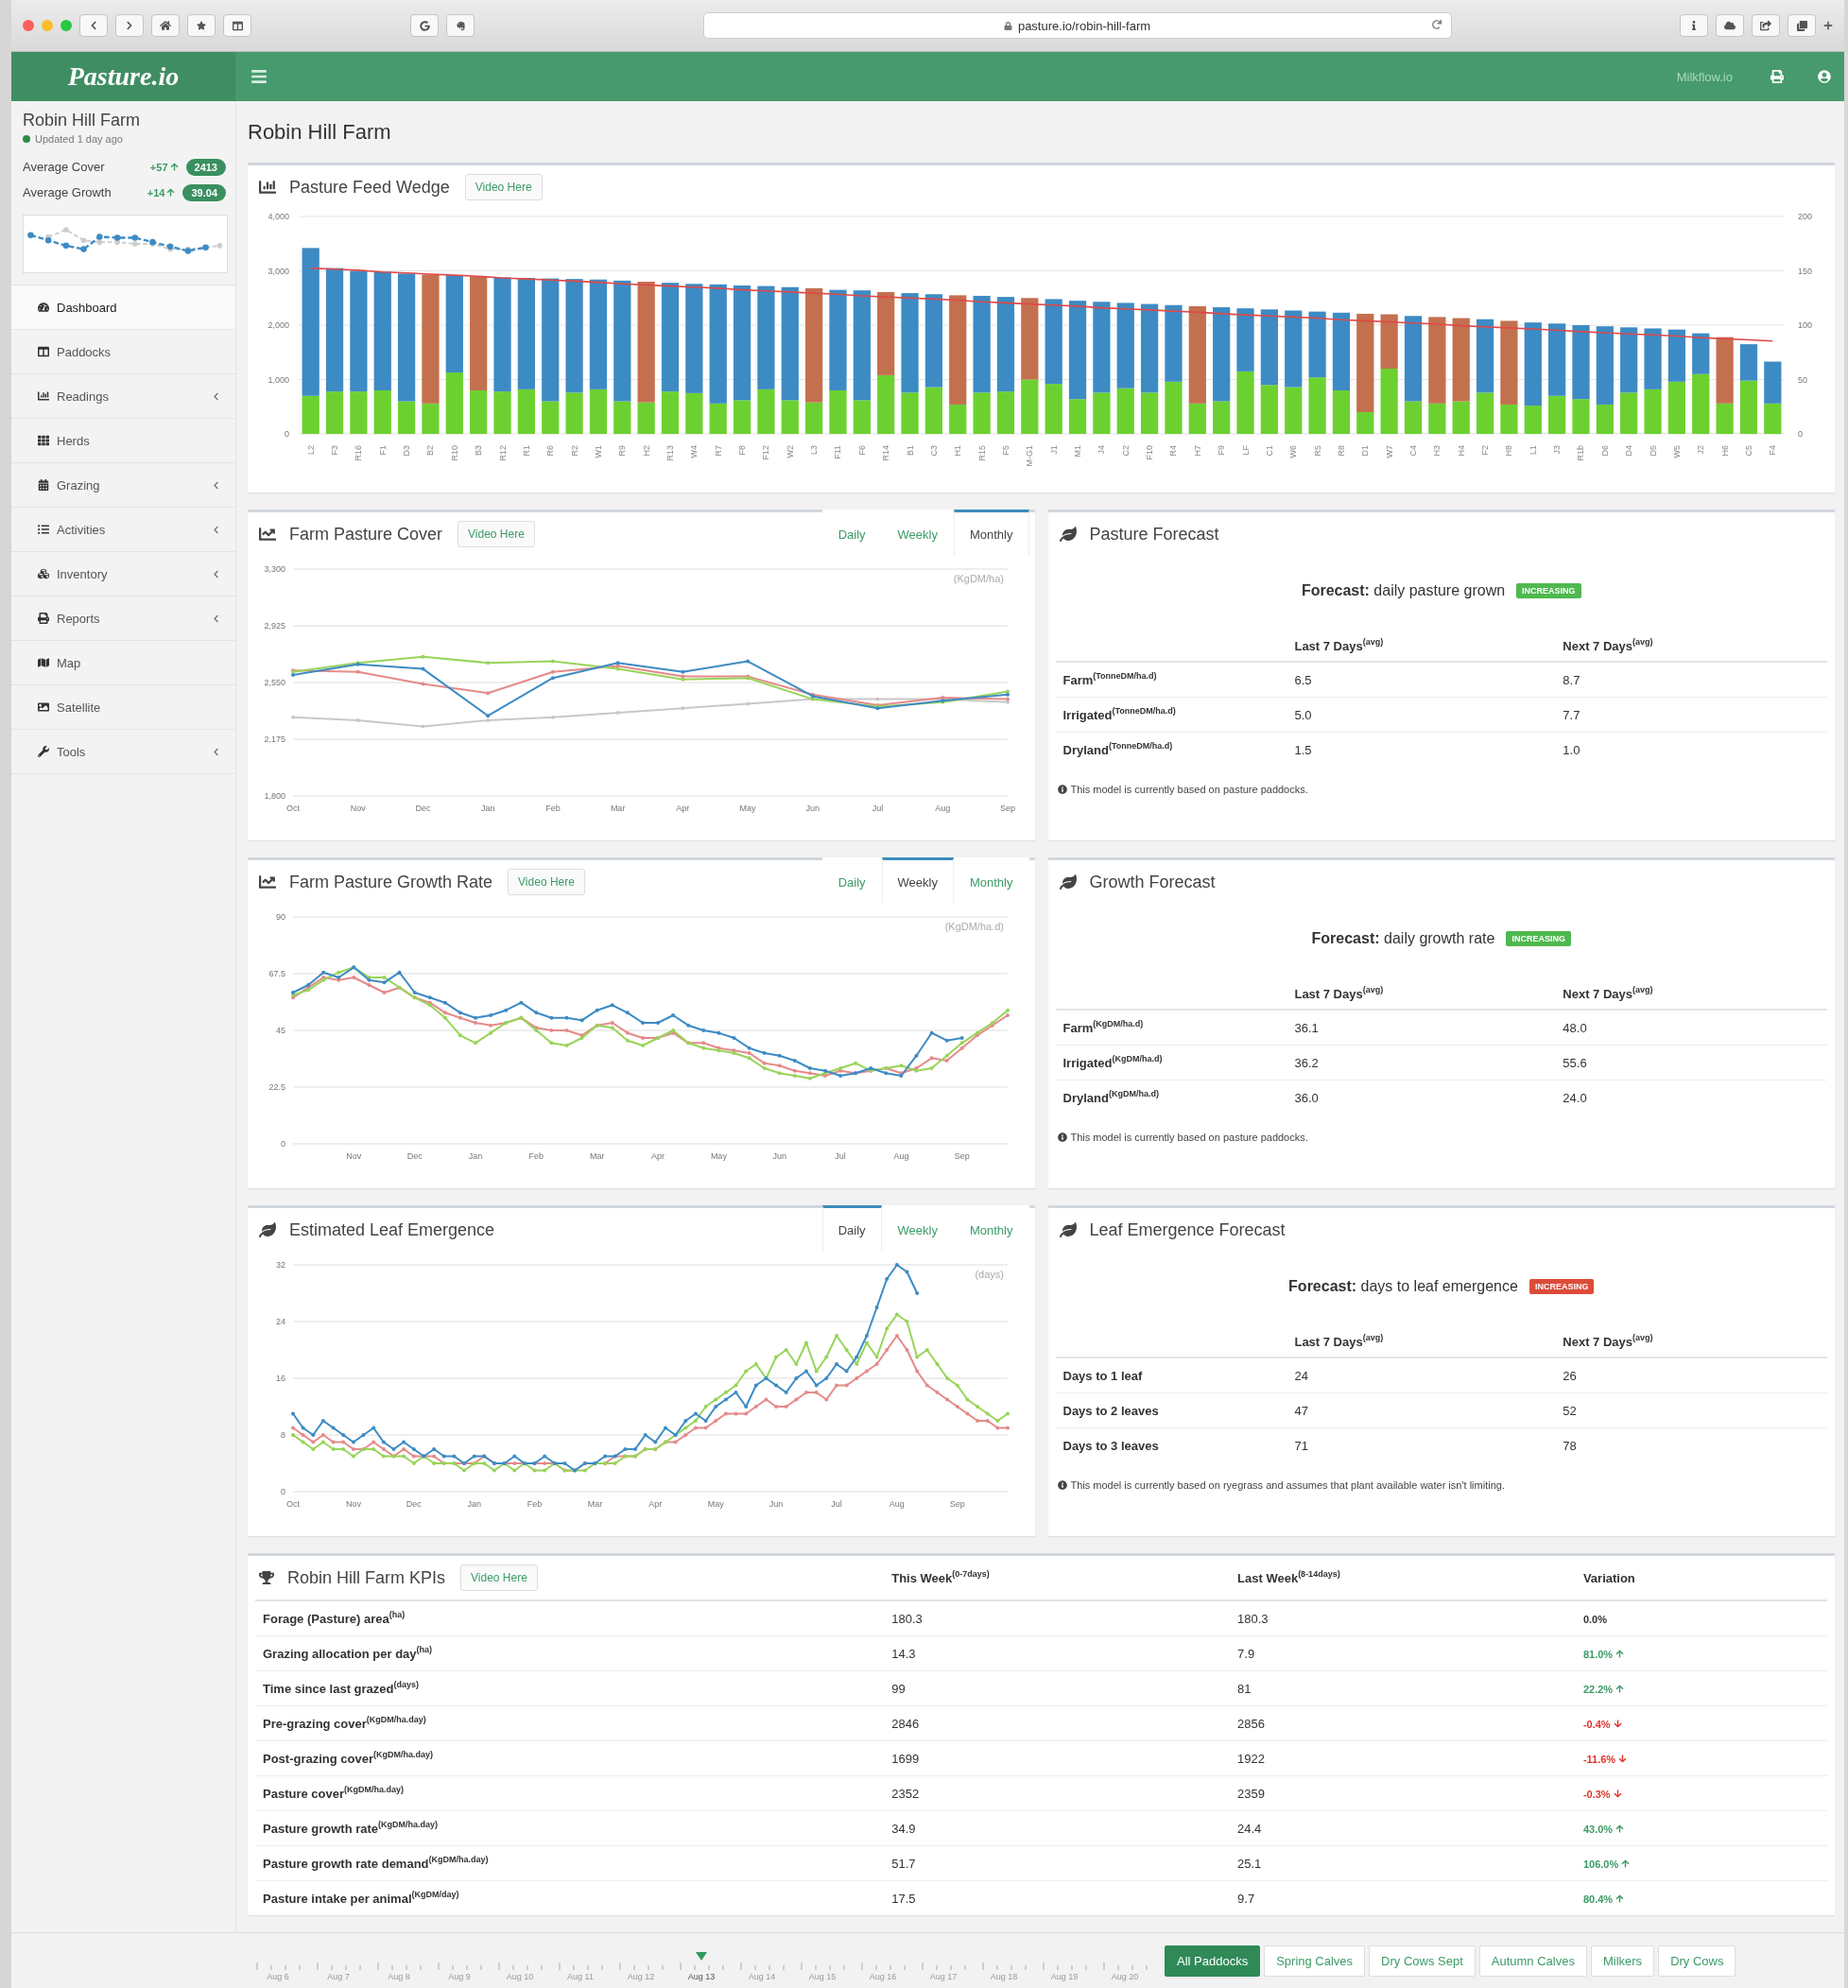 This screenshot has width=1848, height=1988. I want to click on timeline-label: Aug 11, so click(580, 1976).